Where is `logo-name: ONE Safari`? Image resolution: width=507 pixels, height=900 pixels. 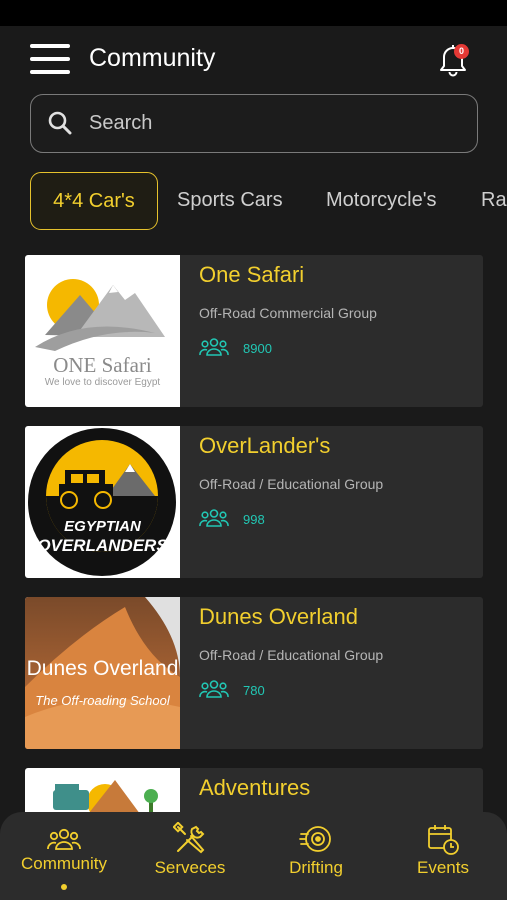
logo-name: ONE Safari is located at coordinates (102, 365).